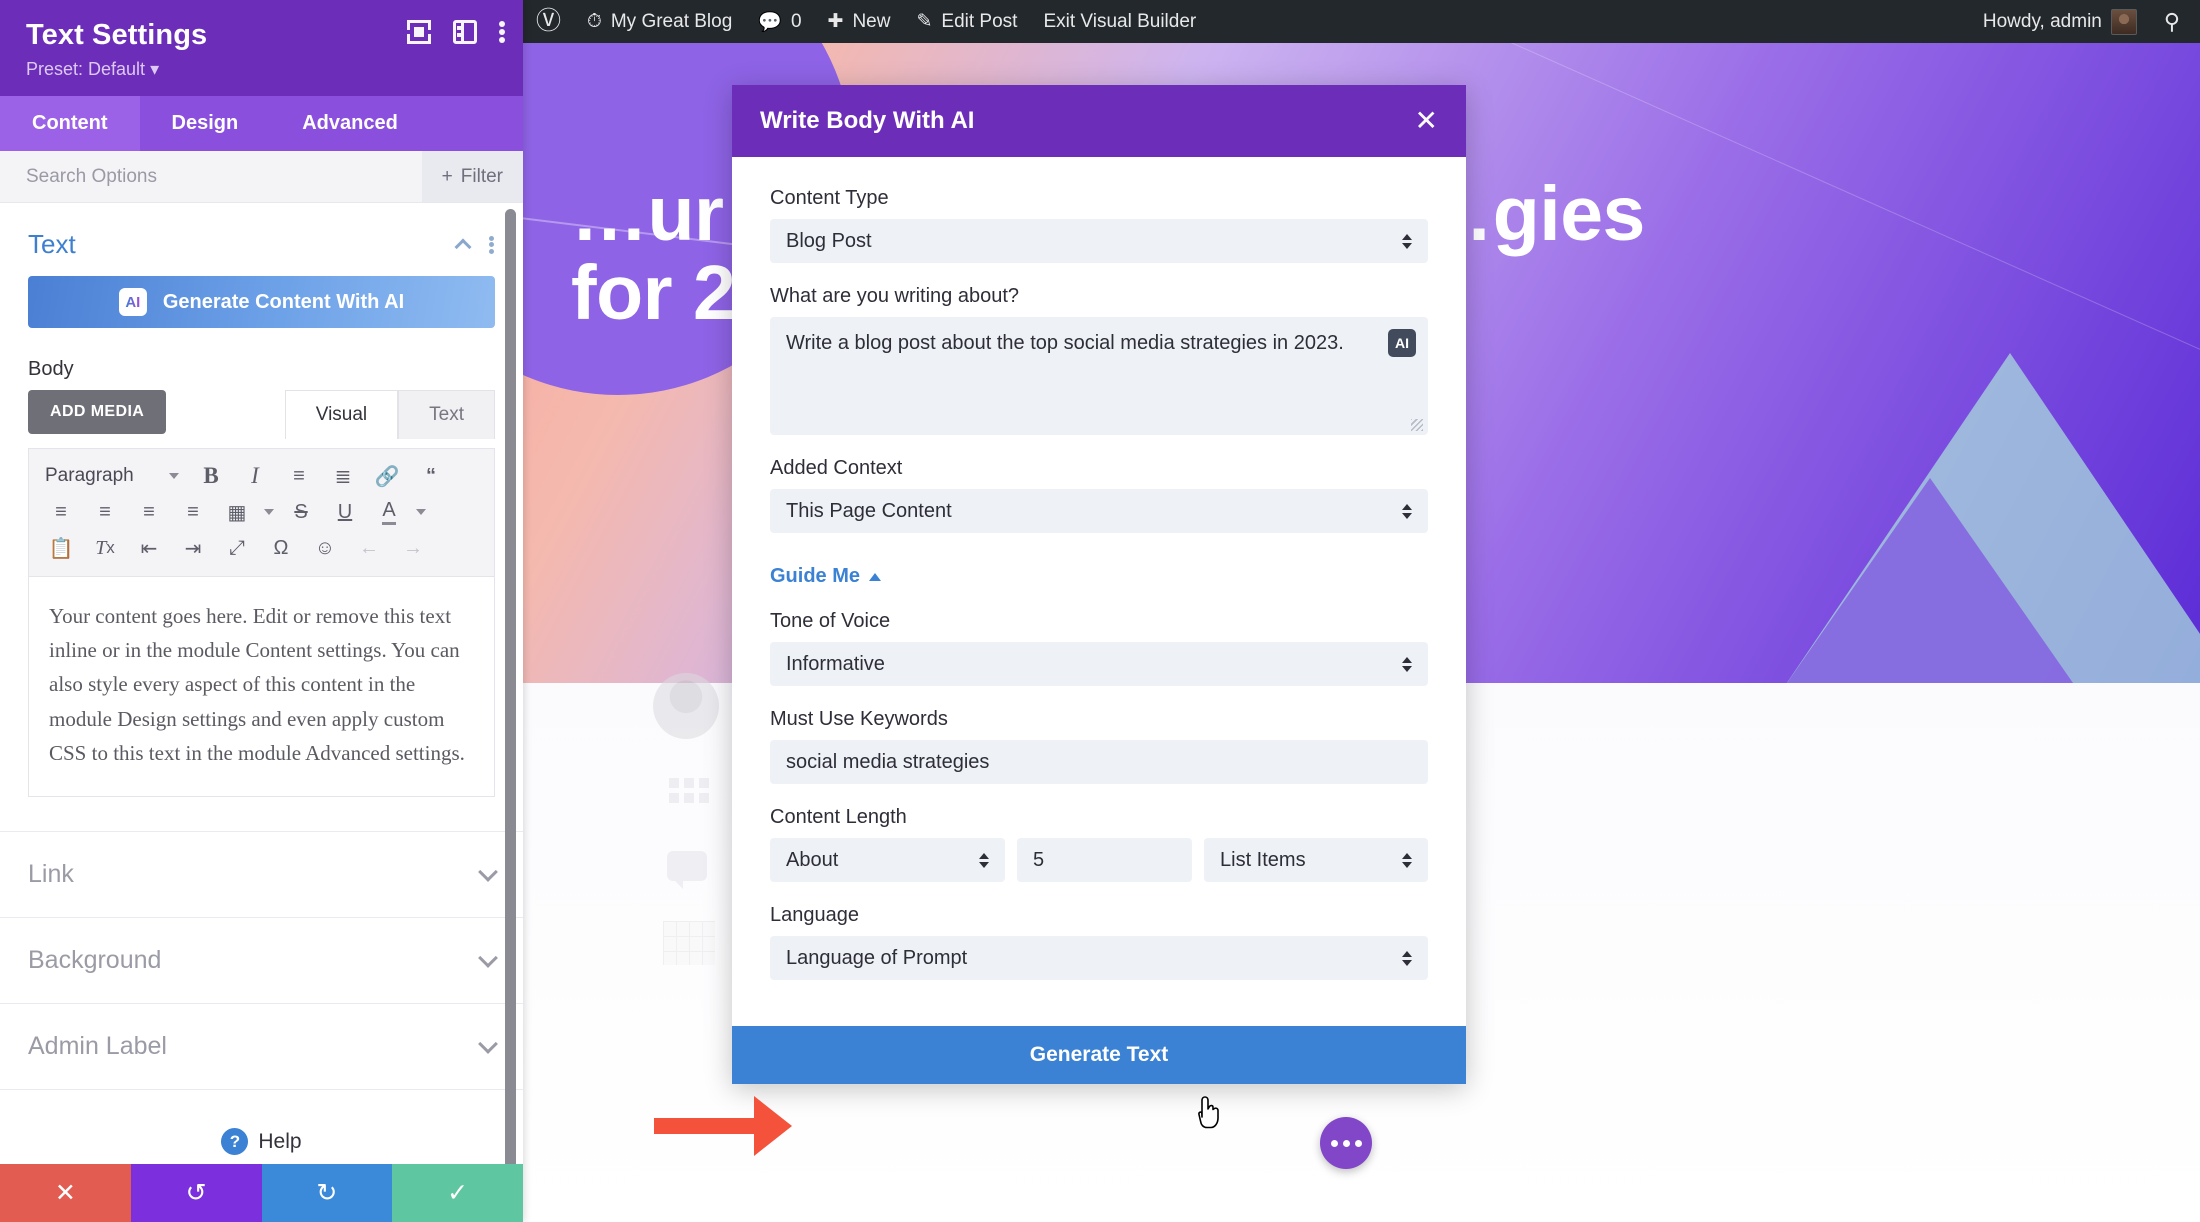  Describe the element at coordinates (859, 21) in the screenshot. I see `new-content-menu: ✚ New` at that location.